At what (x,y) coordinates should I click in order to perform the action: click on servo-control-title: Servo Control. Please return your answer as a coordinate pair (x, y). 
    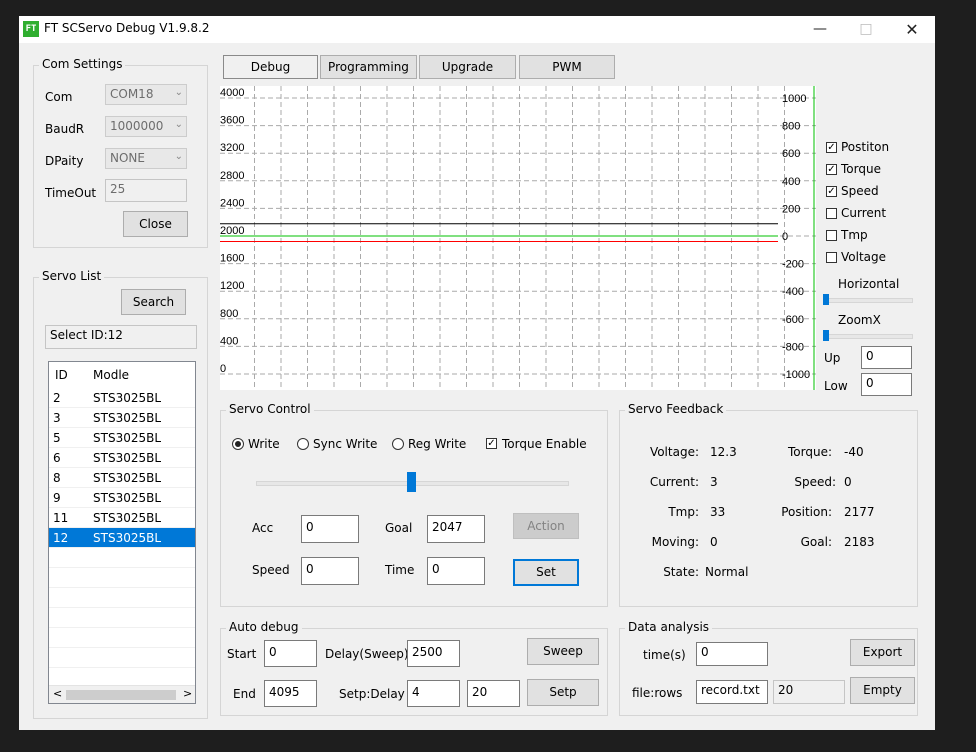
    Looking at the image, I should click on (270, 409).